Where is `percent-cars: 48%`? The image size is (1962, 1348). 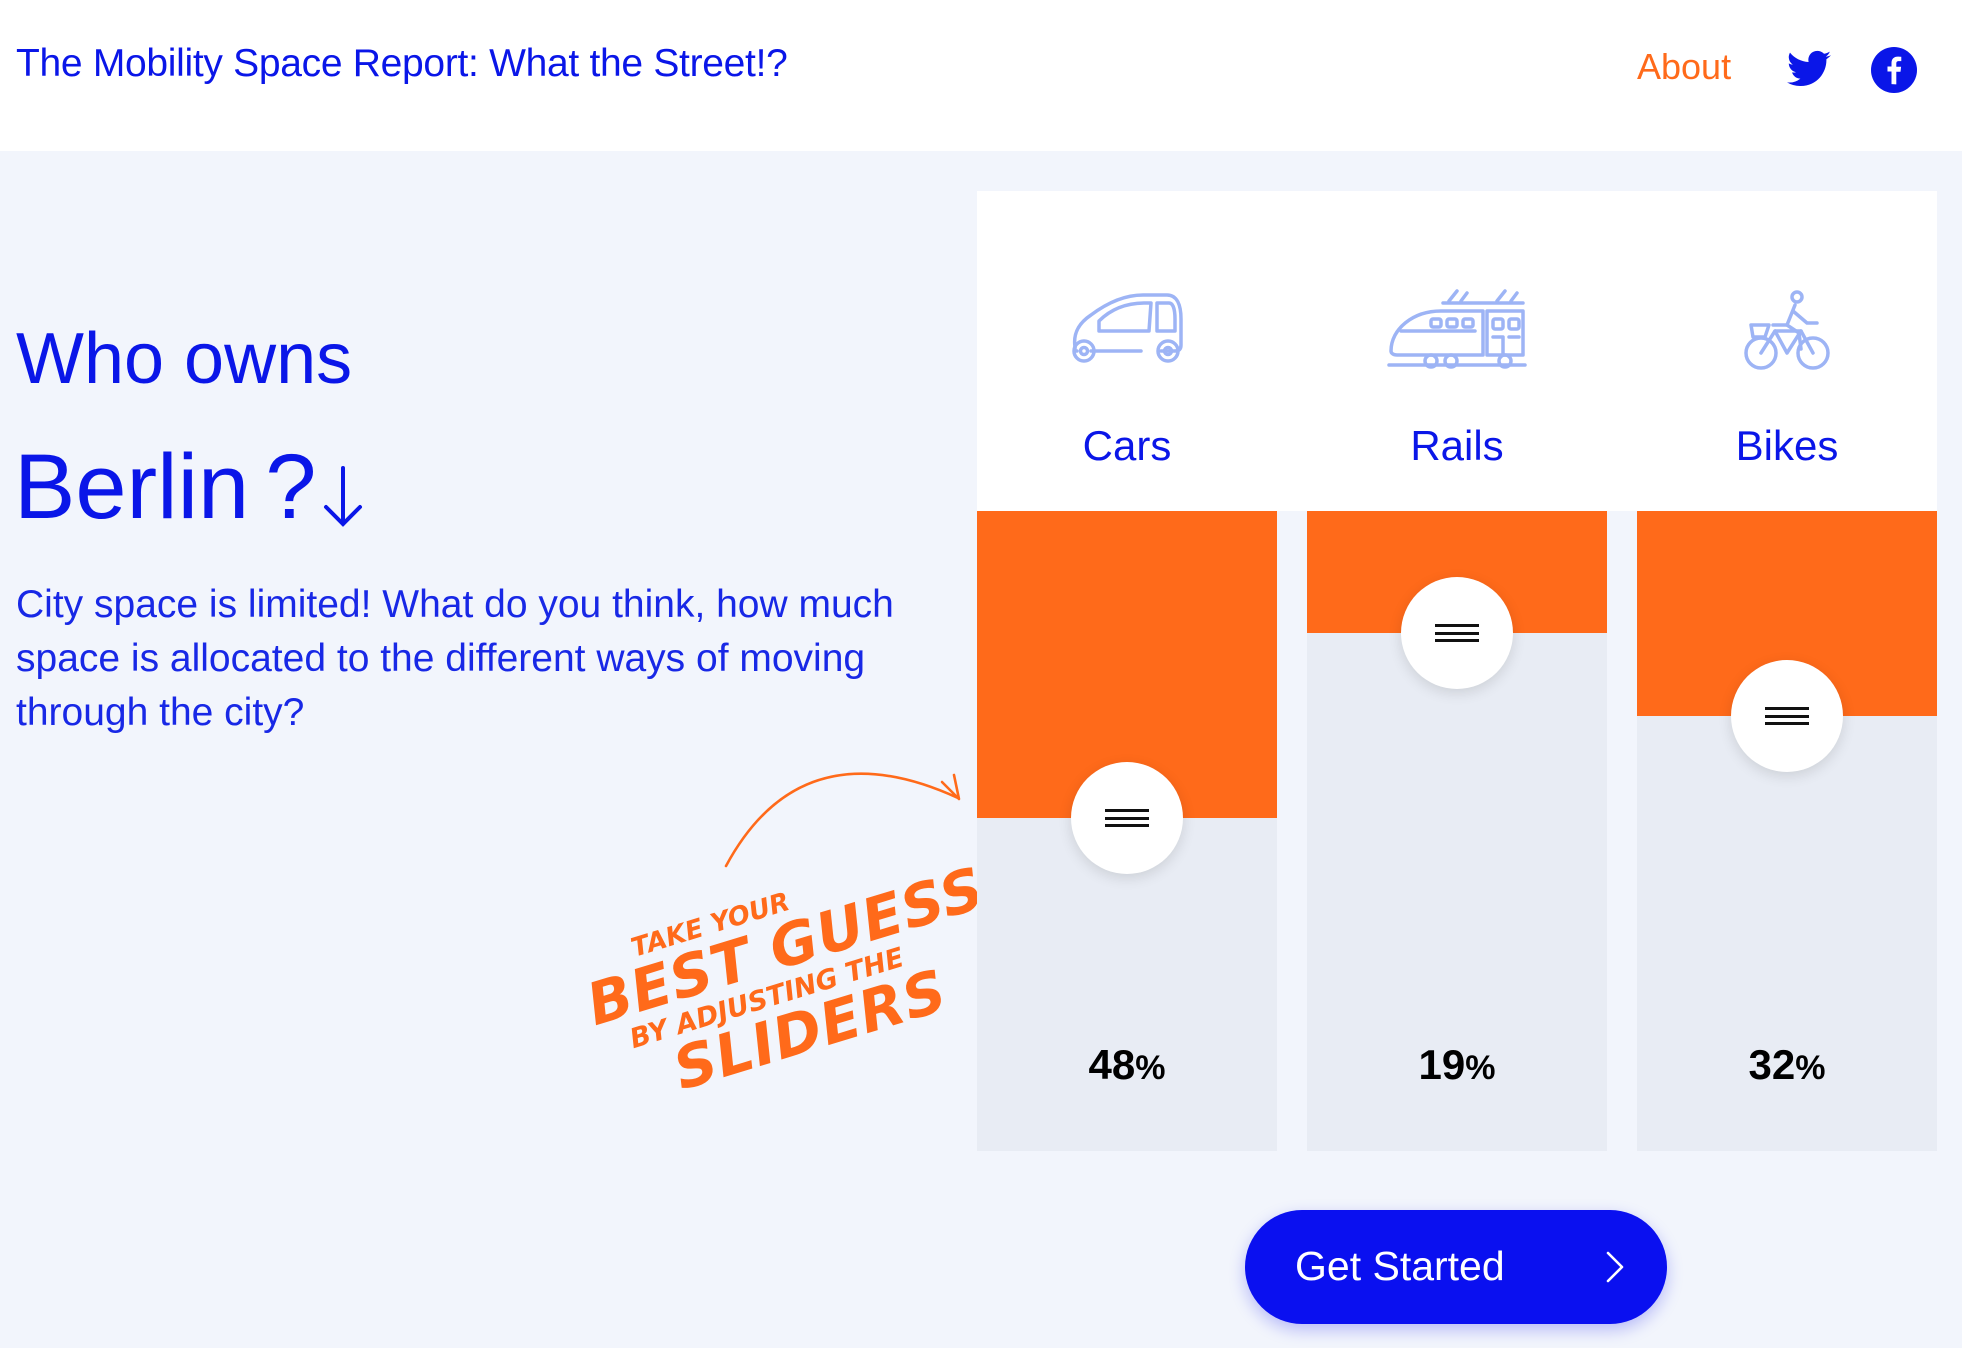
percent-cars: 48% is located at coordinates (1127, 1065).